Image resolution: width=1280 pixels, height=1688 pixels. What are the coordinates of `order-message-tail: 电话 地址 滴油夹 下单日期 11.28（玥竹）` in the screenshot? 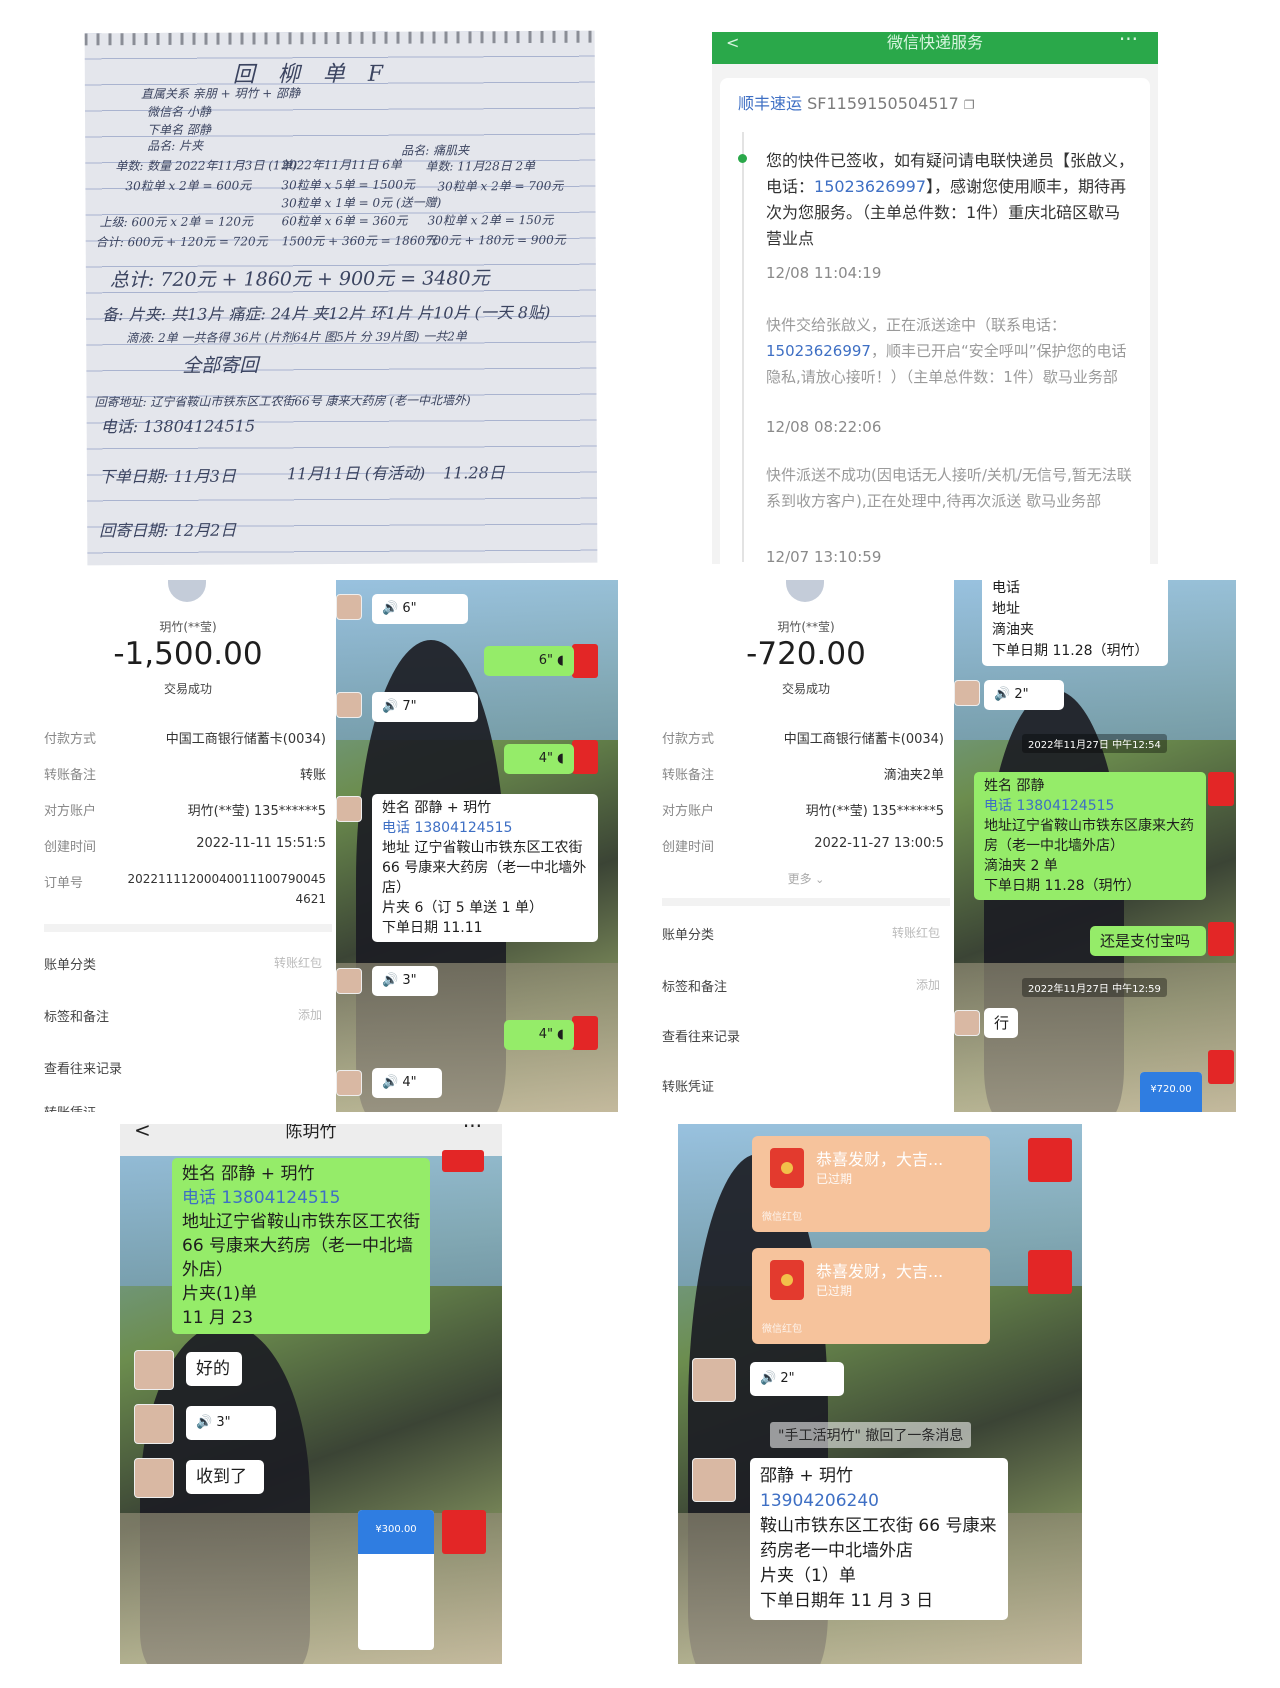 It's located at (1075, 623).